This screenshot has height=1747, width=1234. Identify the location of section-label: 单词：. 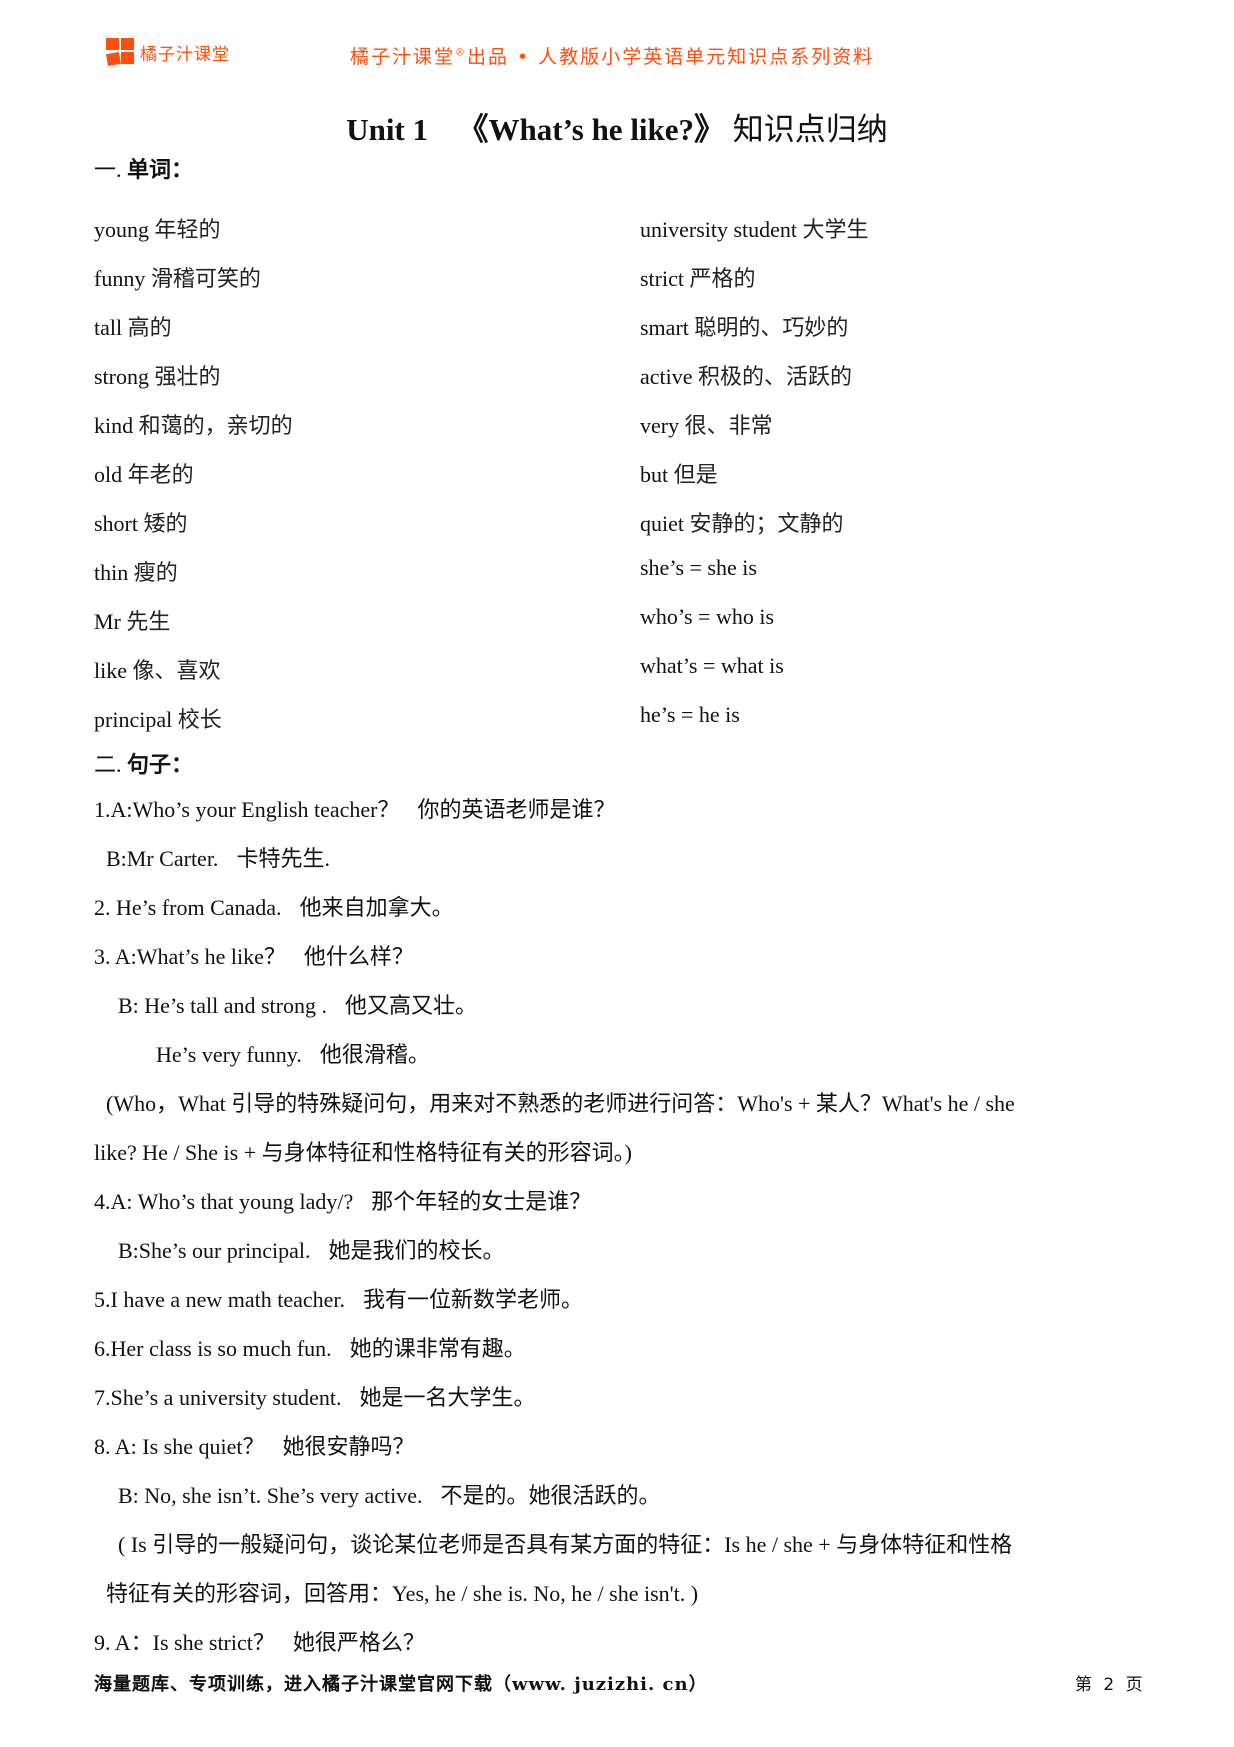
(160, 169).